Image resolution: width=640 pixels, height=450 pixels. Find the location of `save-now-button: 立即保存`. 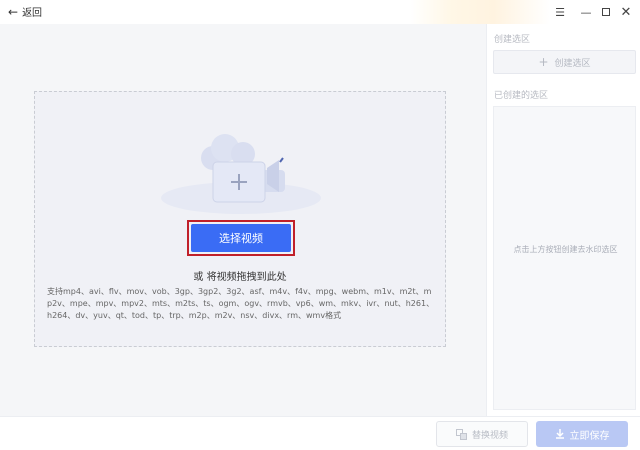

save-now-button: 立即保存 is located at coordinates (582, 434).